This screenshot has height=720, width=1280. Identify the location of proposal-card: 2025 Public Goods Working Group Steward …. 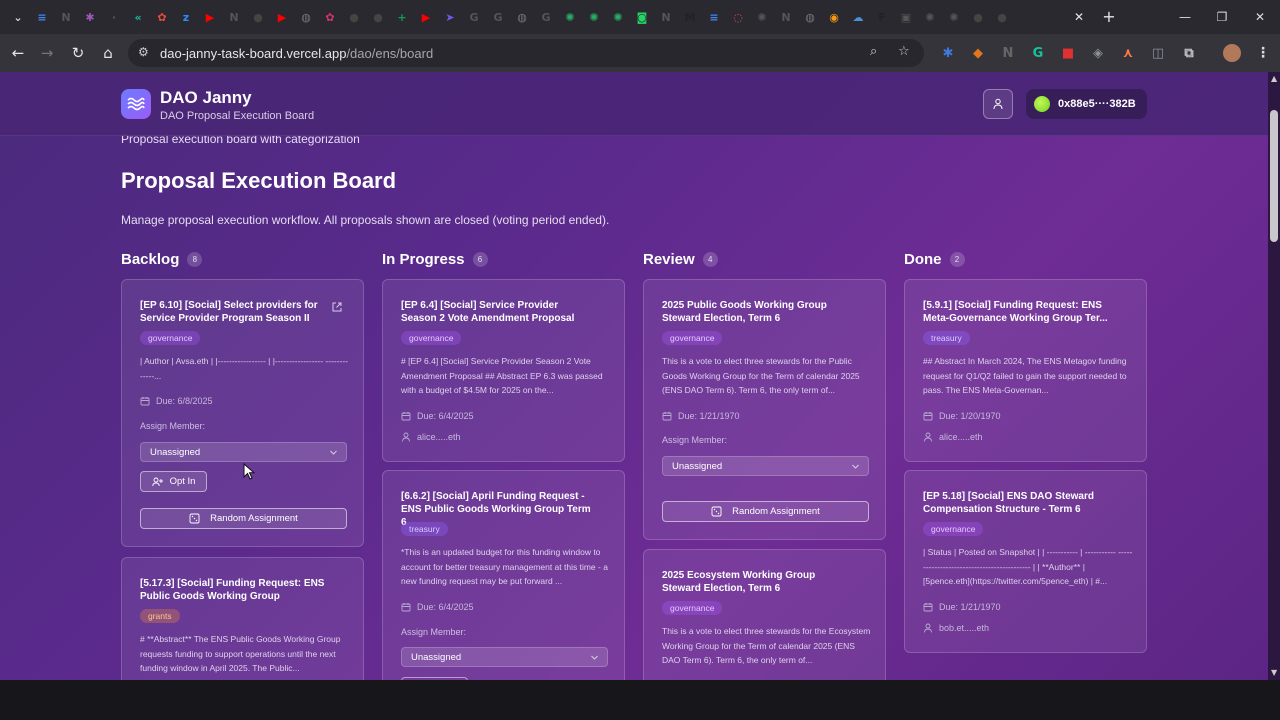
(764, 409).